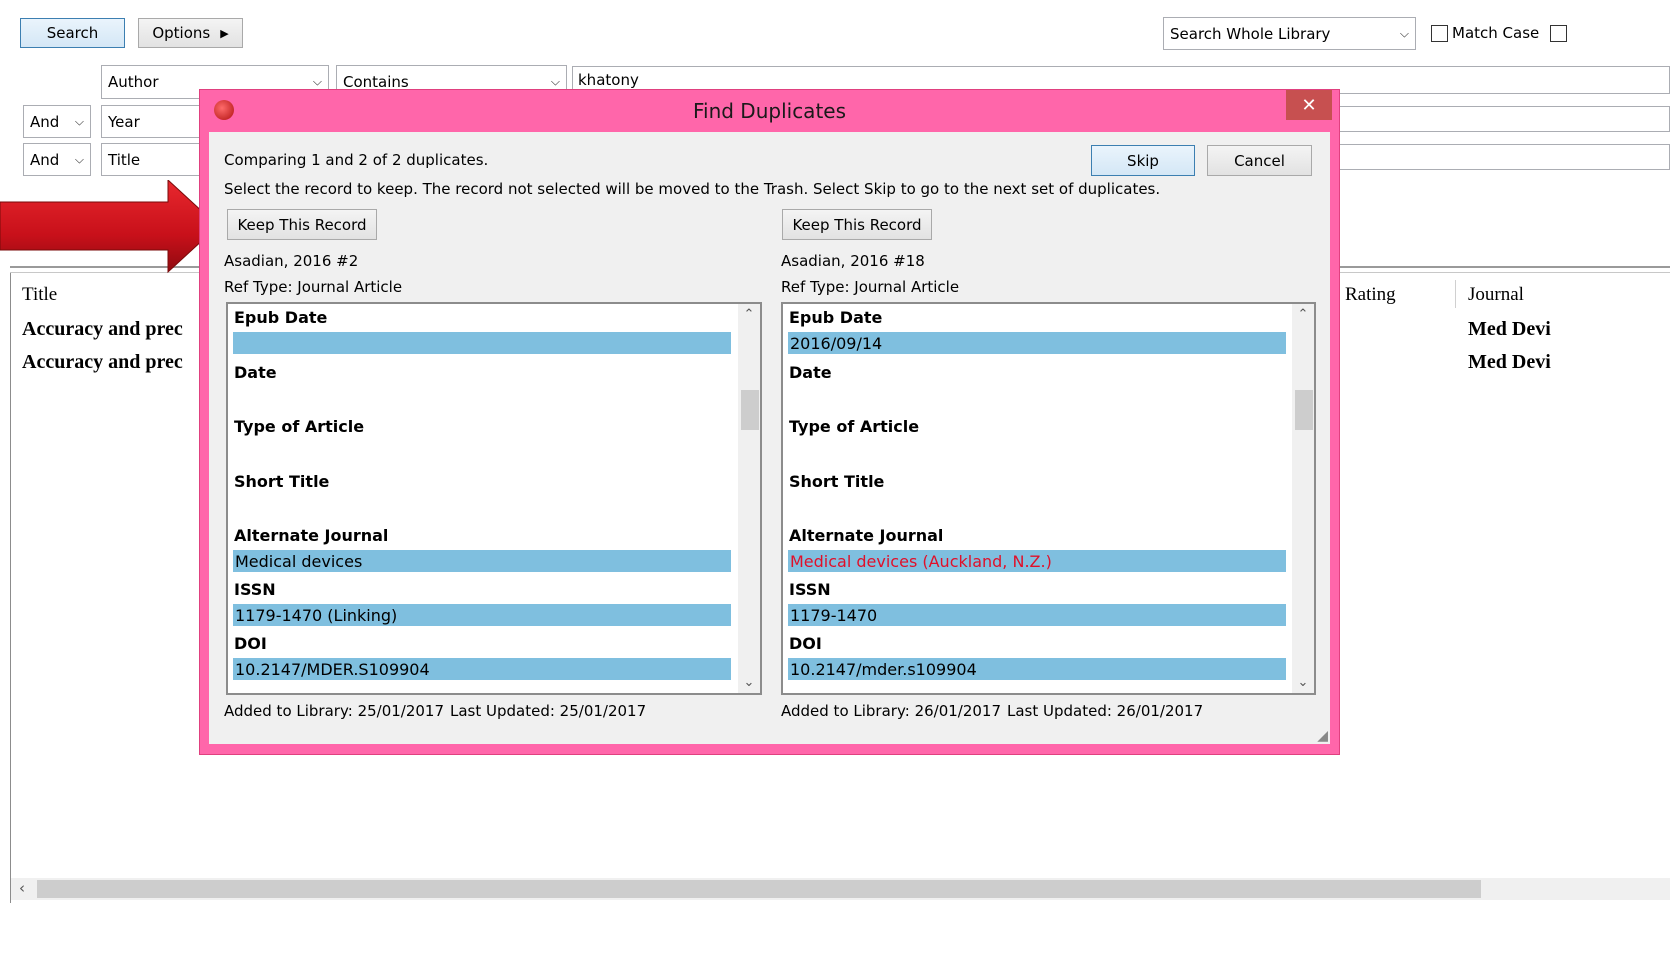 The width and height of the screenshot is (1670, 959). What do you see at coordinates (1037, 615) in the screenshot?
I see `field-value-issn: 1179-1470` at bounding box center [1037, 615].